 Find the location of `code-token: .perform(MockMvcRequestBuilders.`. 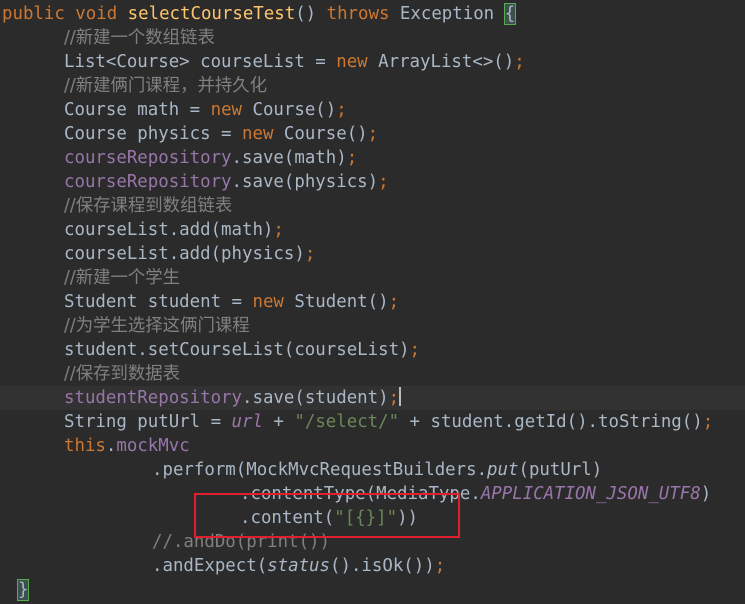

code-token: .perform(MockMvcRequestBuilders. is located at coordinates (320, 470).